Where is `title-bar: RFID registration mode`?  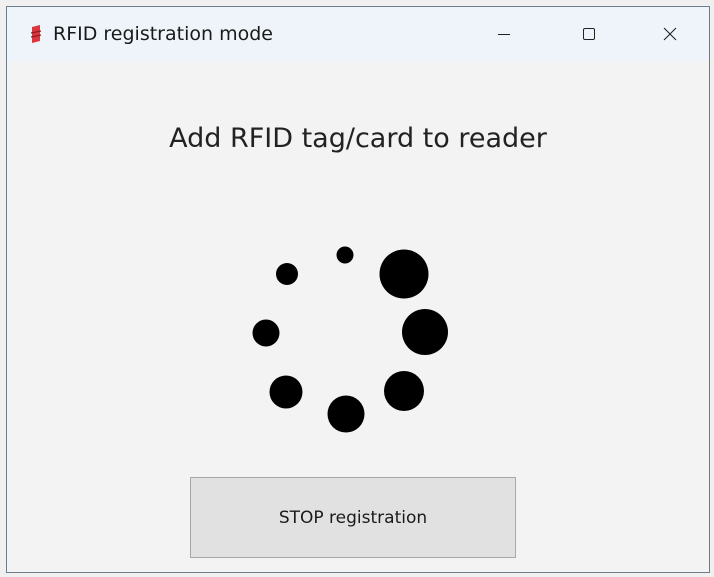 title-bar: RFID registration mode is located at coordinates (358, 34).